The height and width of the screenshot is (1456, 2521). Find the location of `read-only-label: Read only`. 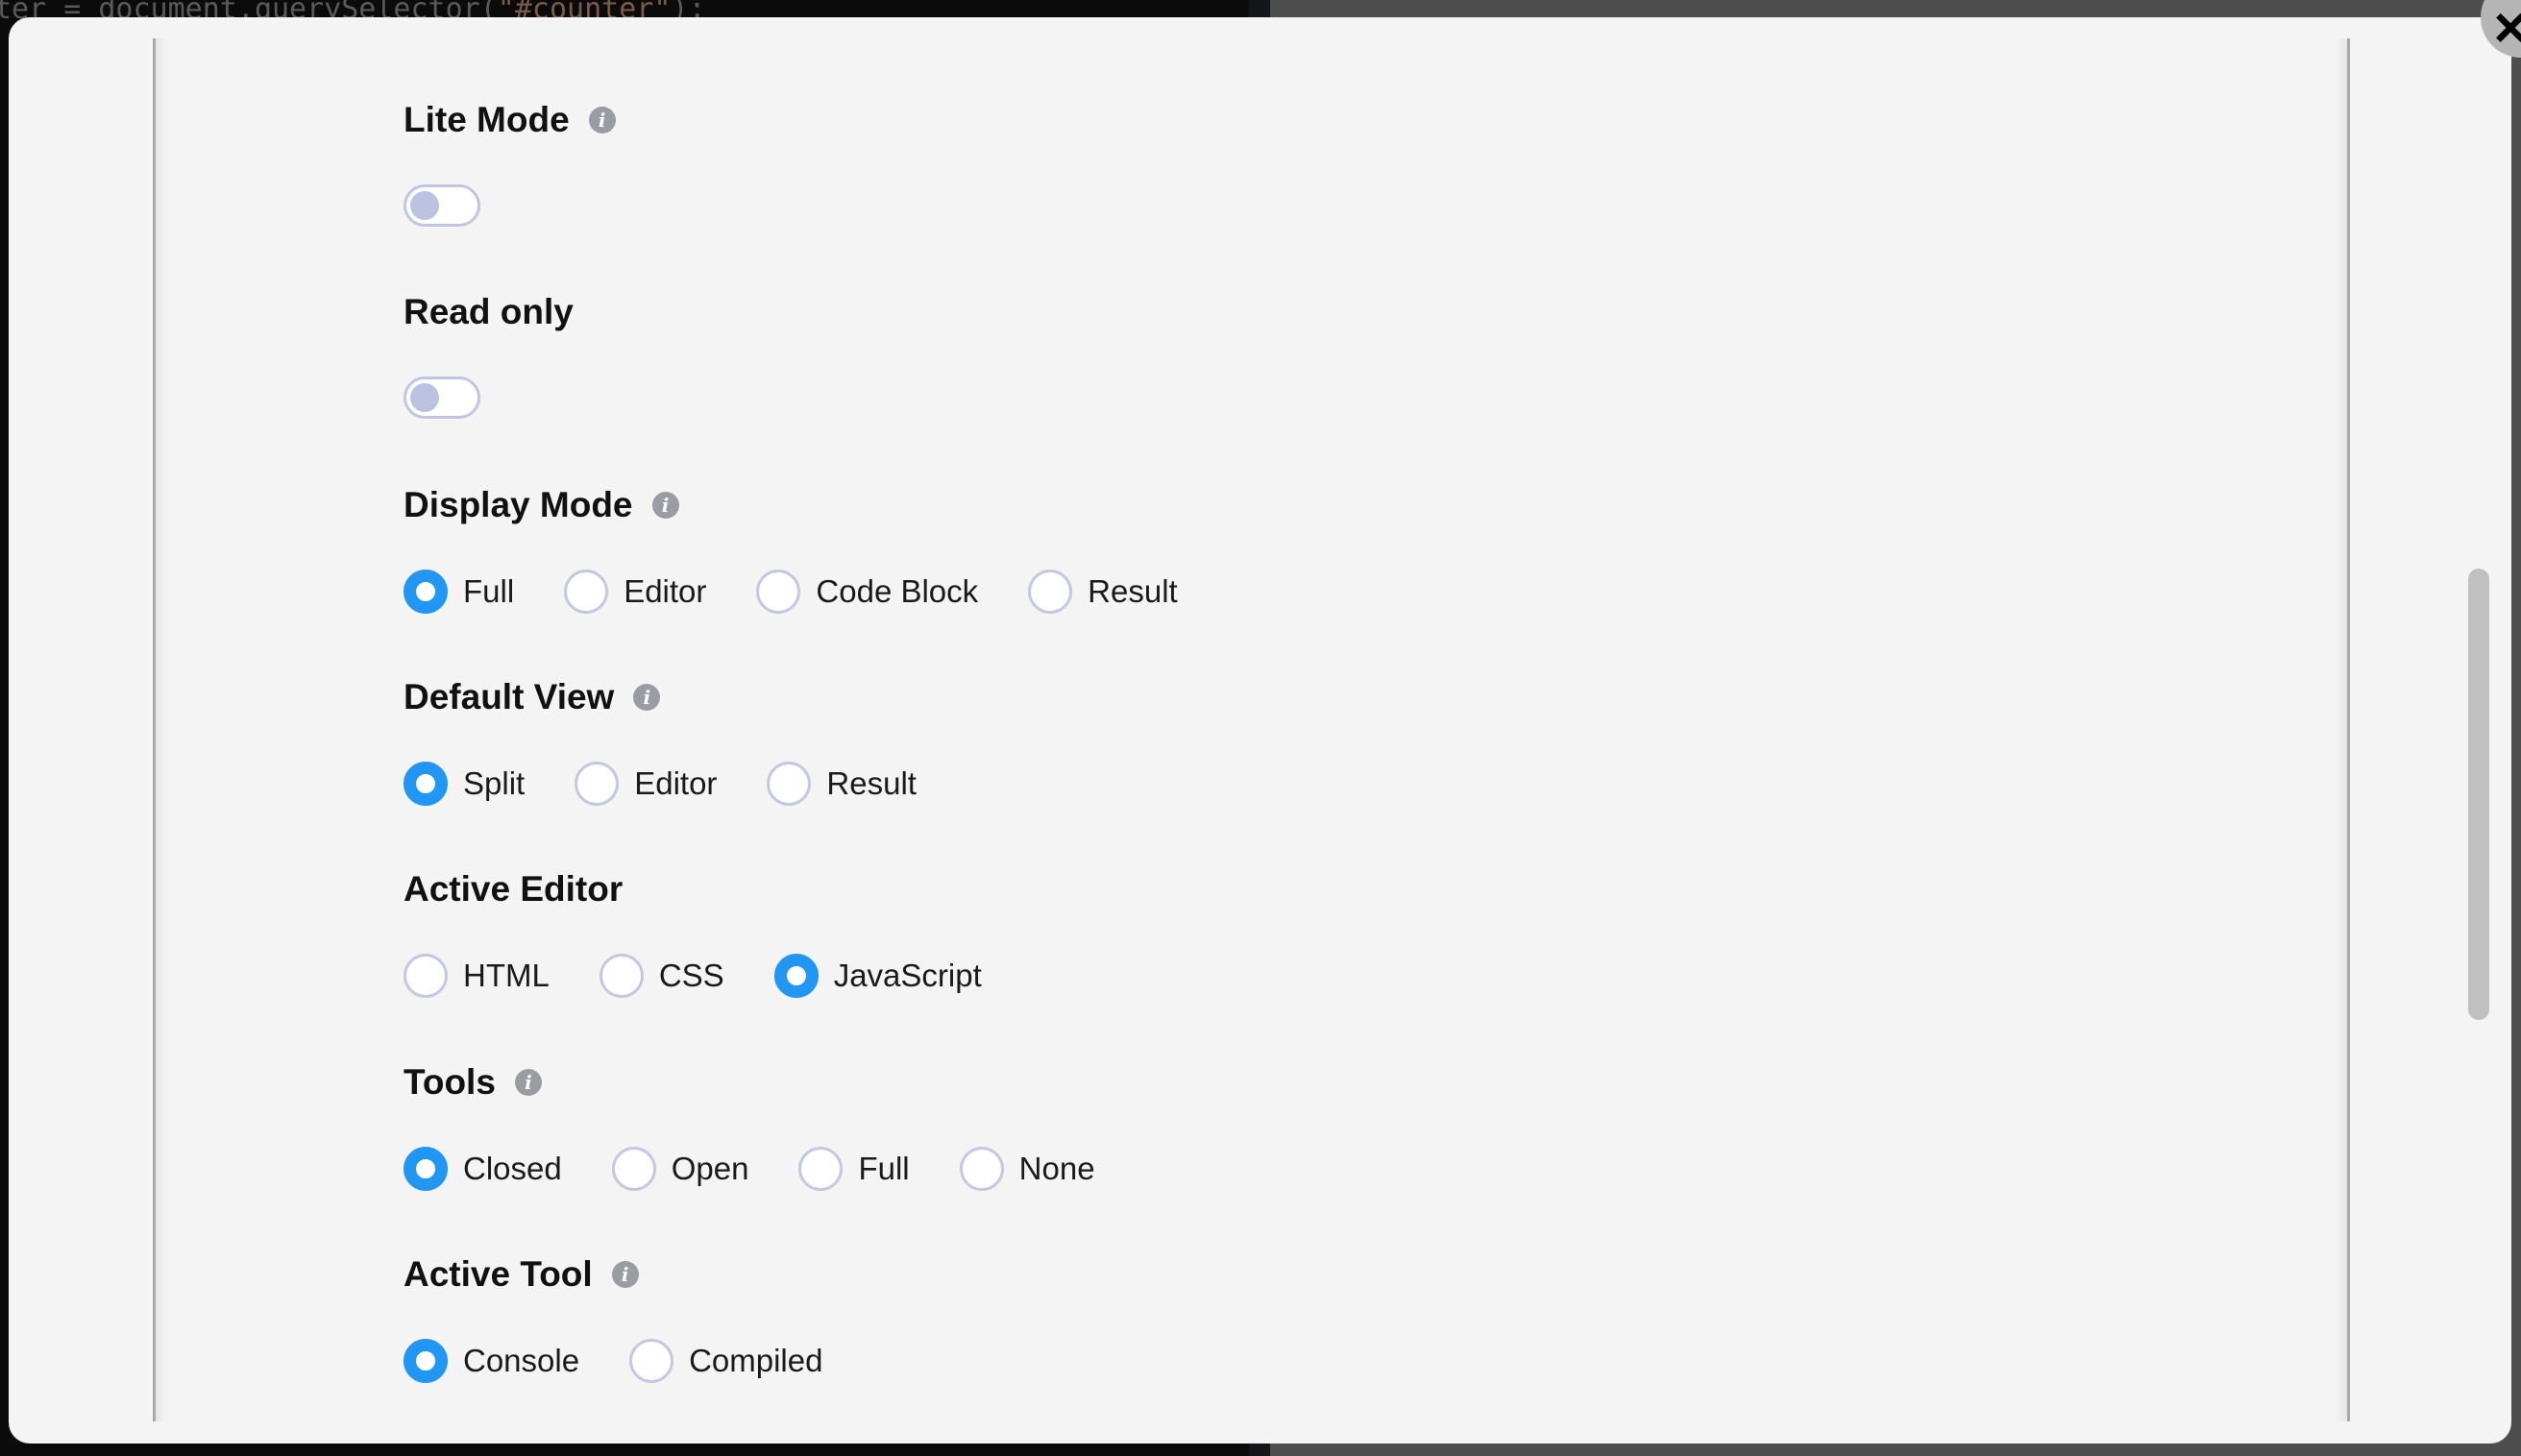

read-only-label: Read only is located at coordinates (489, 312).